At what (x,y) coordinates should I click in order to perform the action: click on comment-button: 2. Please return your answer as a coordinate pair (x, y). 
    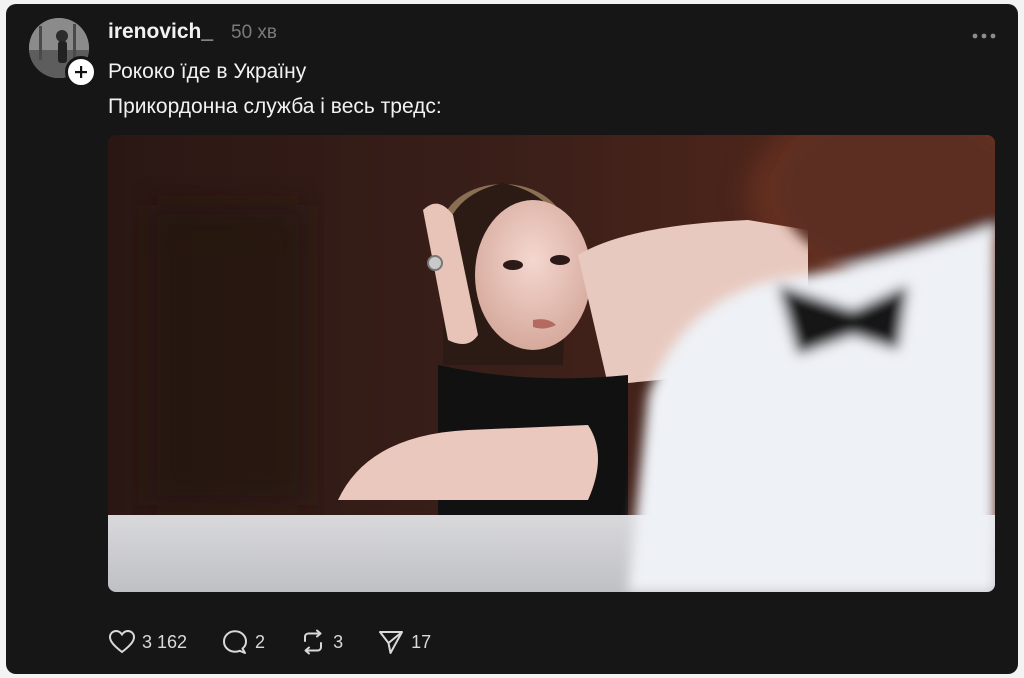
    Looking at the image, I should click on (243, 642).